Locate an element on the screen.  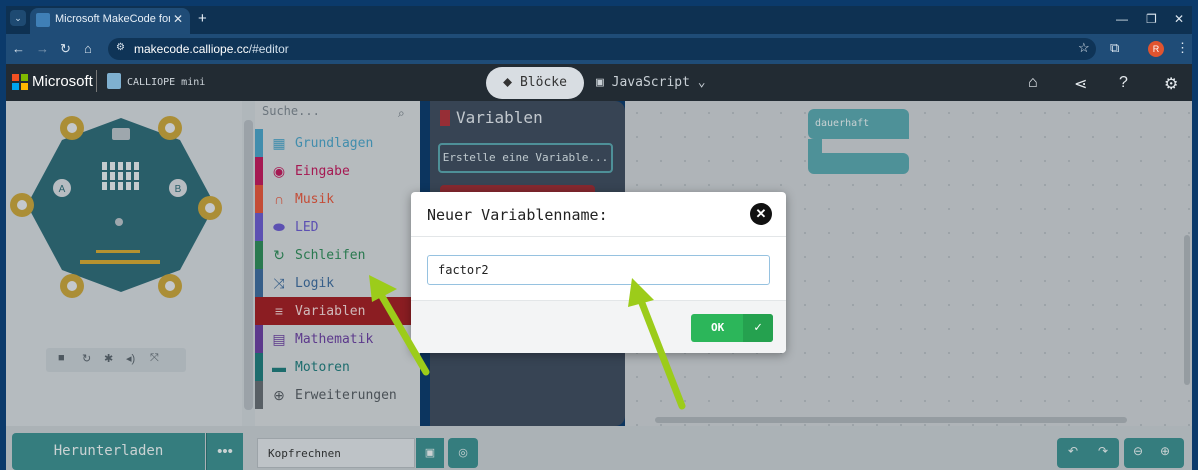
arrow-head-name-input is located at coordinates (641, 292).